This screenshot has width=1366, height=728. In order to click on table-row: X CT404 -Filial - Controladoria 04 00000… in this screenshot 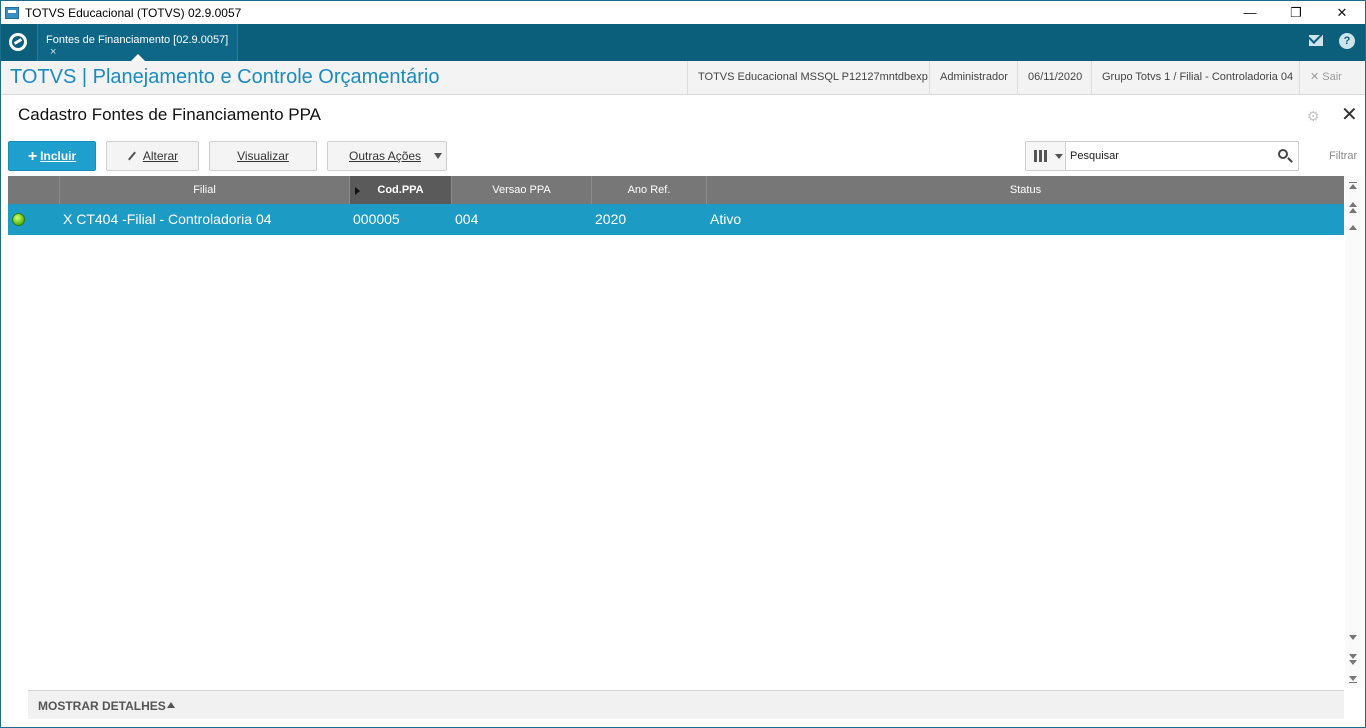, I will do `click(676, 219)`.